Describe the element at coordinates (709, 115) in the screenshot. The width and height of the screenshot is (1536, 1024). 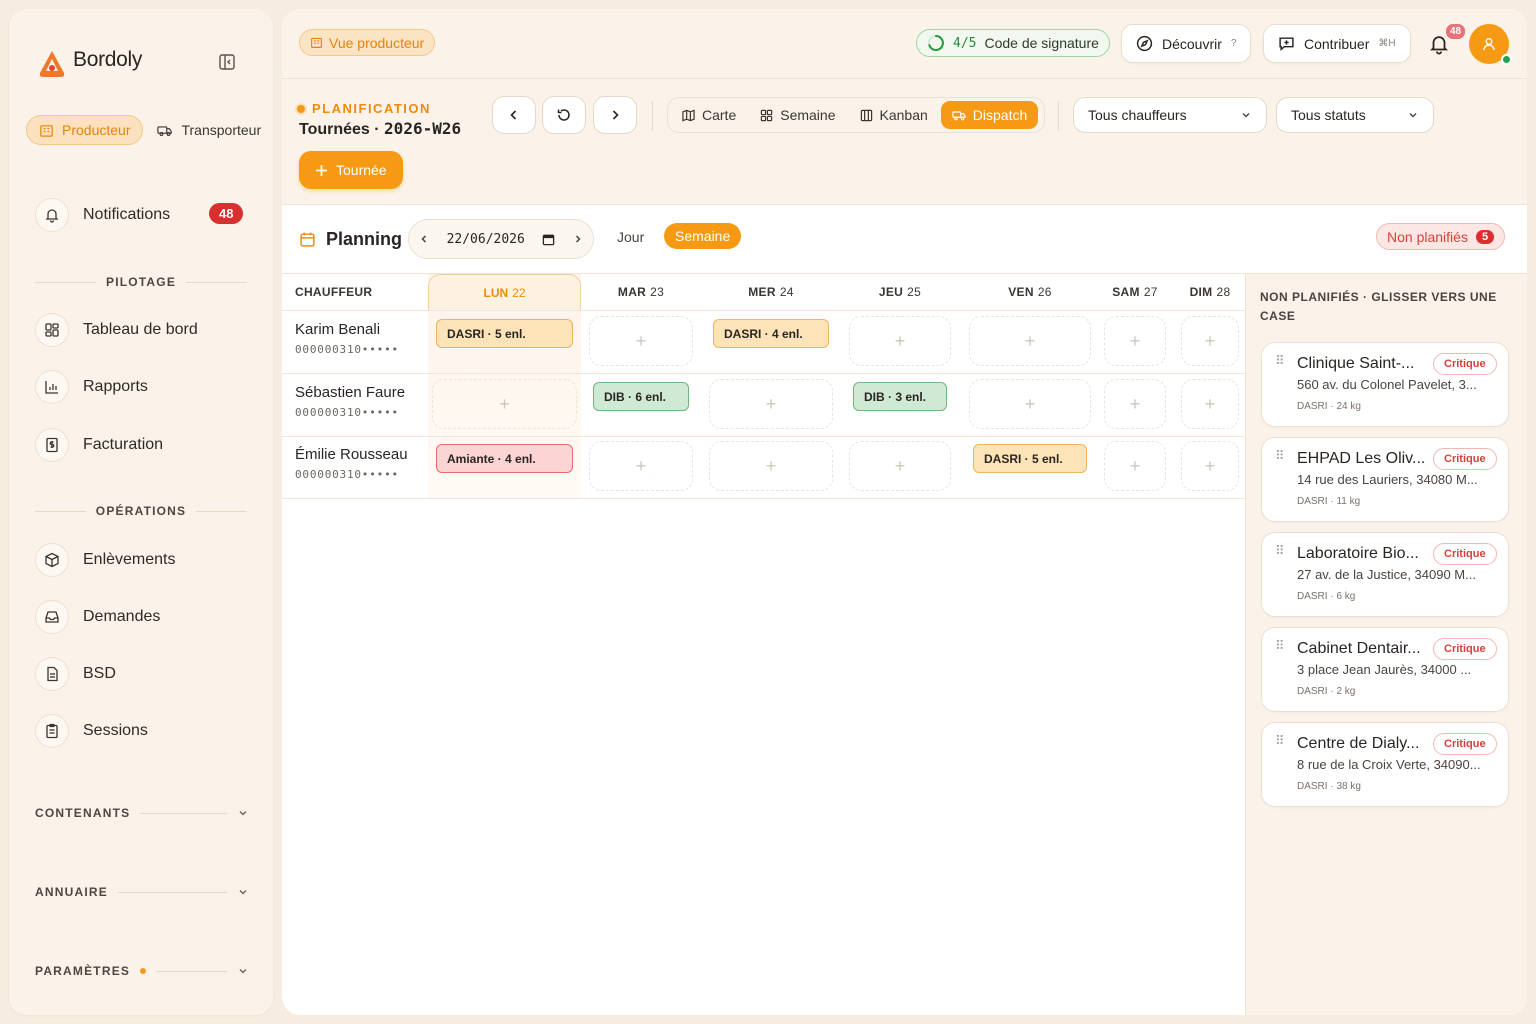
I see `tab-carte: Carte` at that location.